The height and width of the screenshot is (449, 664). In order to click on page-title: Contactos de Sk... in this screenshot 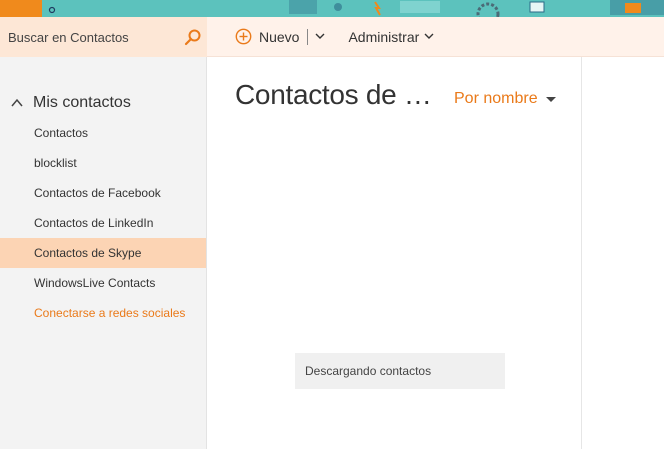, I will do `click(337, 94)`.